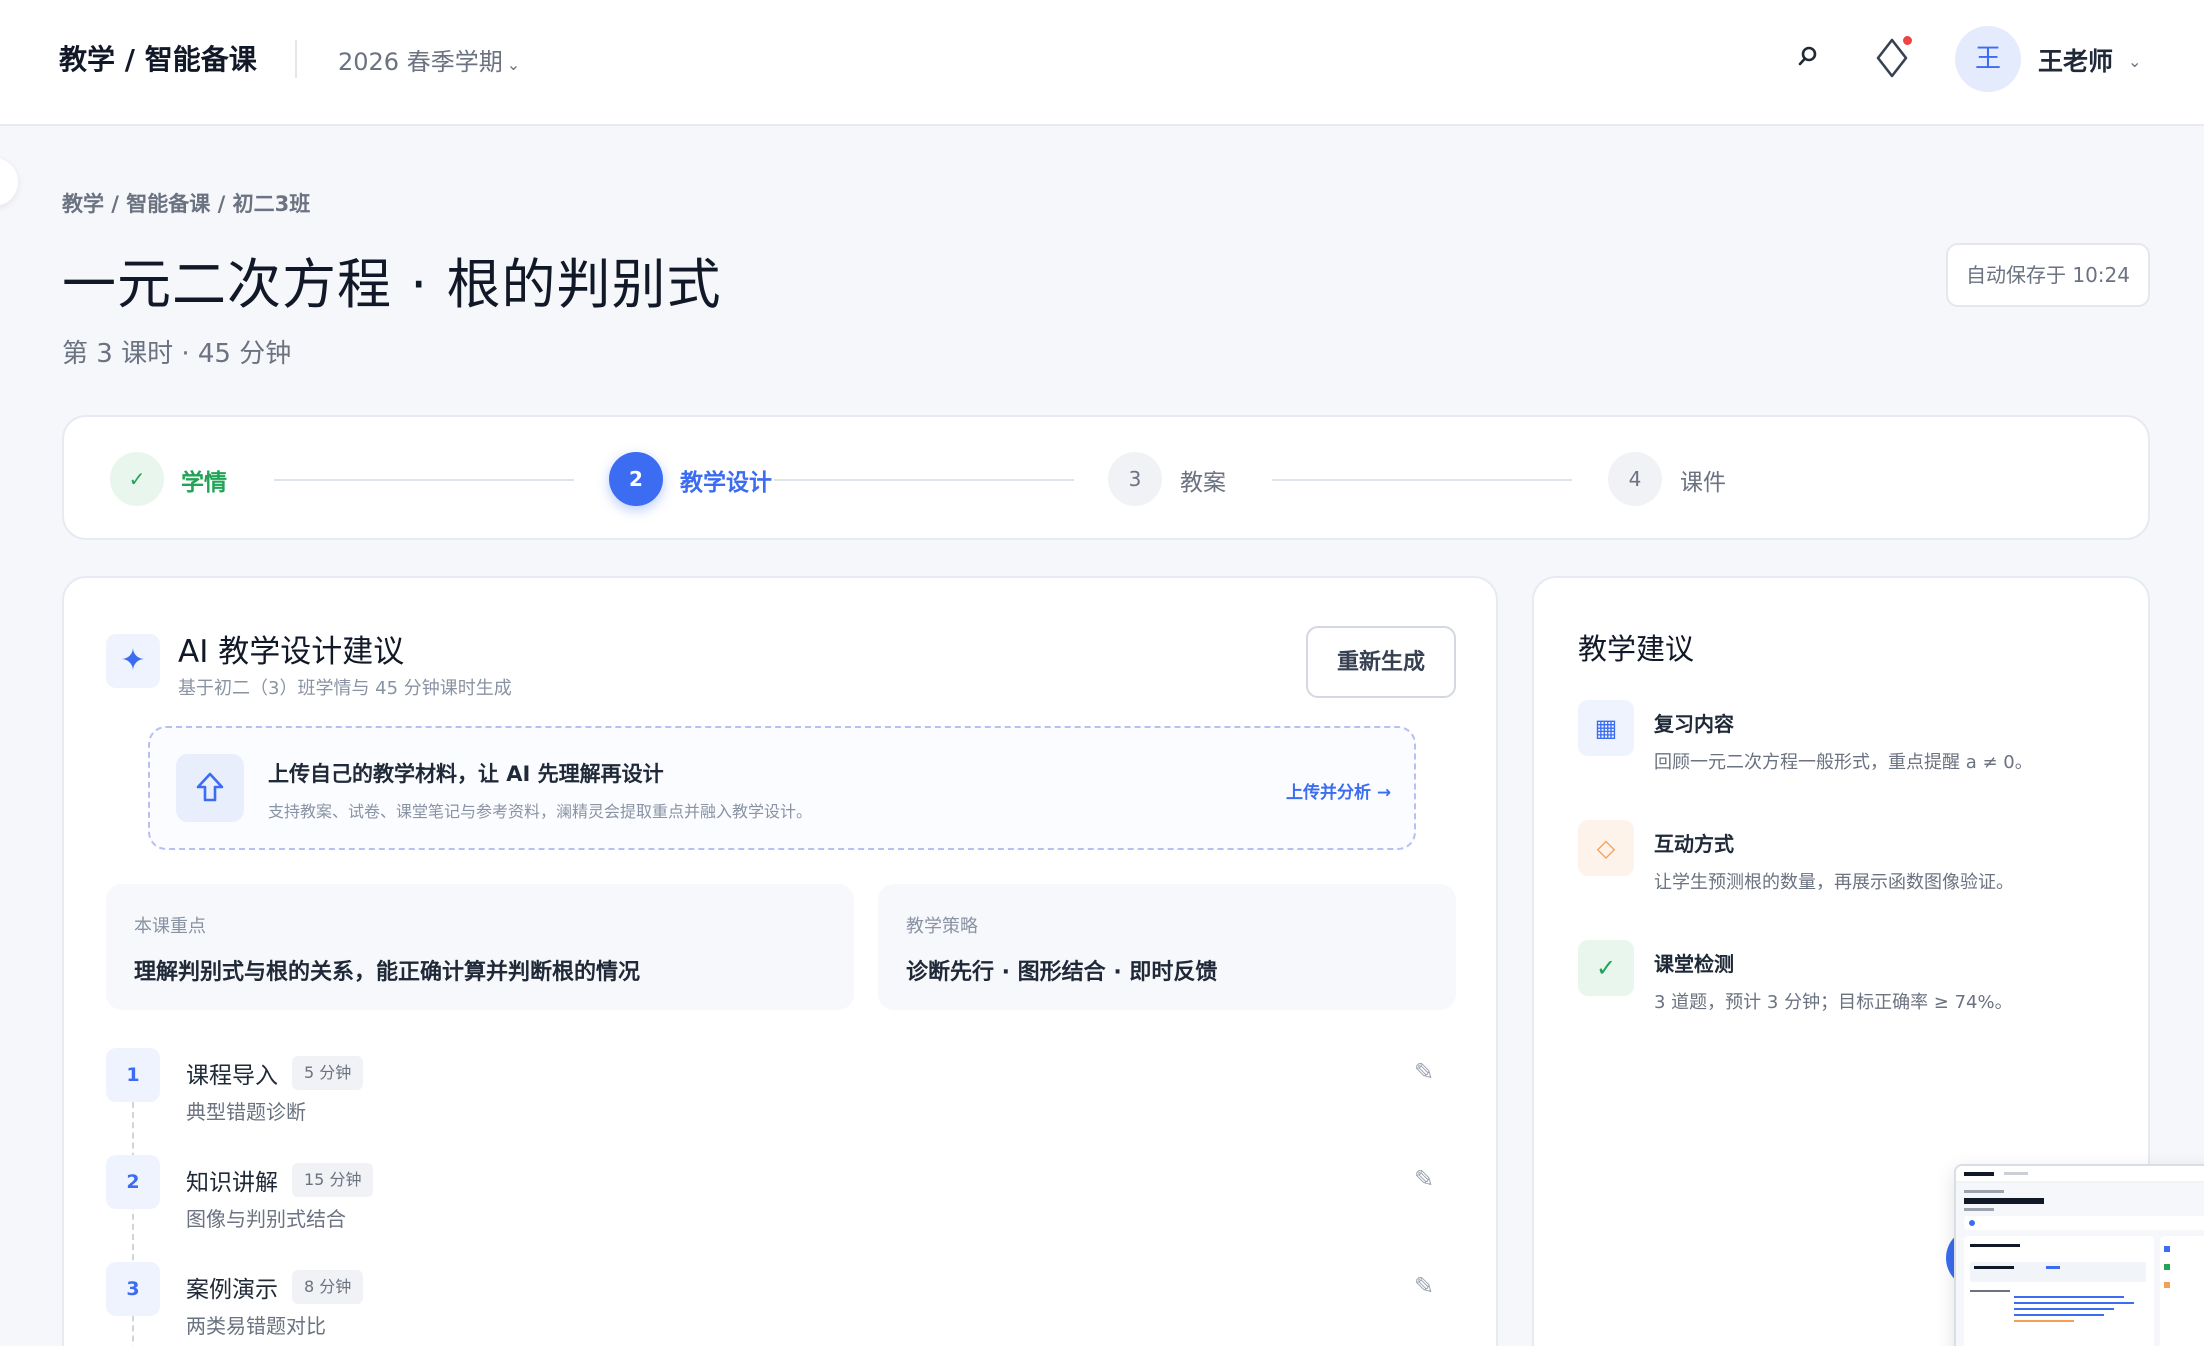  I want to click on duration-badge: 8 分钟, so click(328, 1287).